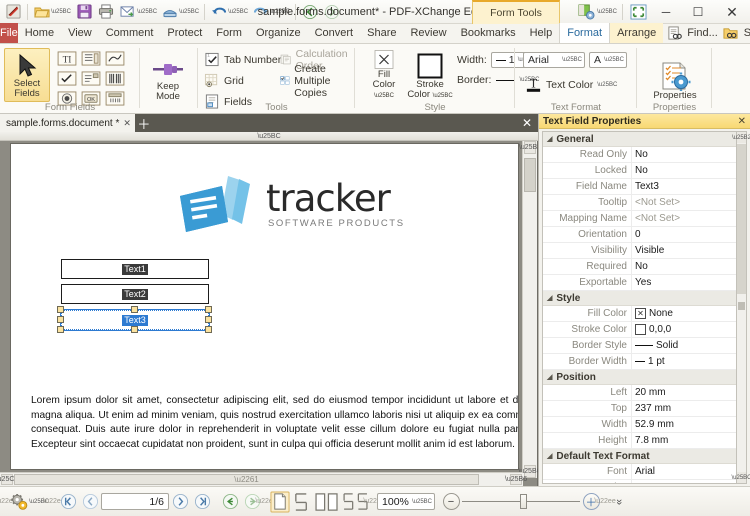 The width and height of the screenshot is (750, 516). Describe the element at coordinates (640, 234) in the screenshot. I see `property-row: Orientation 0` at that location.